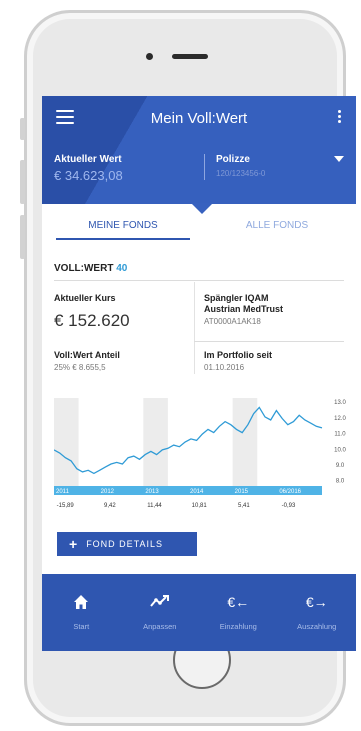 The height and width of the screenshot is (731, 361). What do you see at coordinates (244, 506) in the screenshot?
I see `return-label: 5,41` at bounding box center [244, 506].